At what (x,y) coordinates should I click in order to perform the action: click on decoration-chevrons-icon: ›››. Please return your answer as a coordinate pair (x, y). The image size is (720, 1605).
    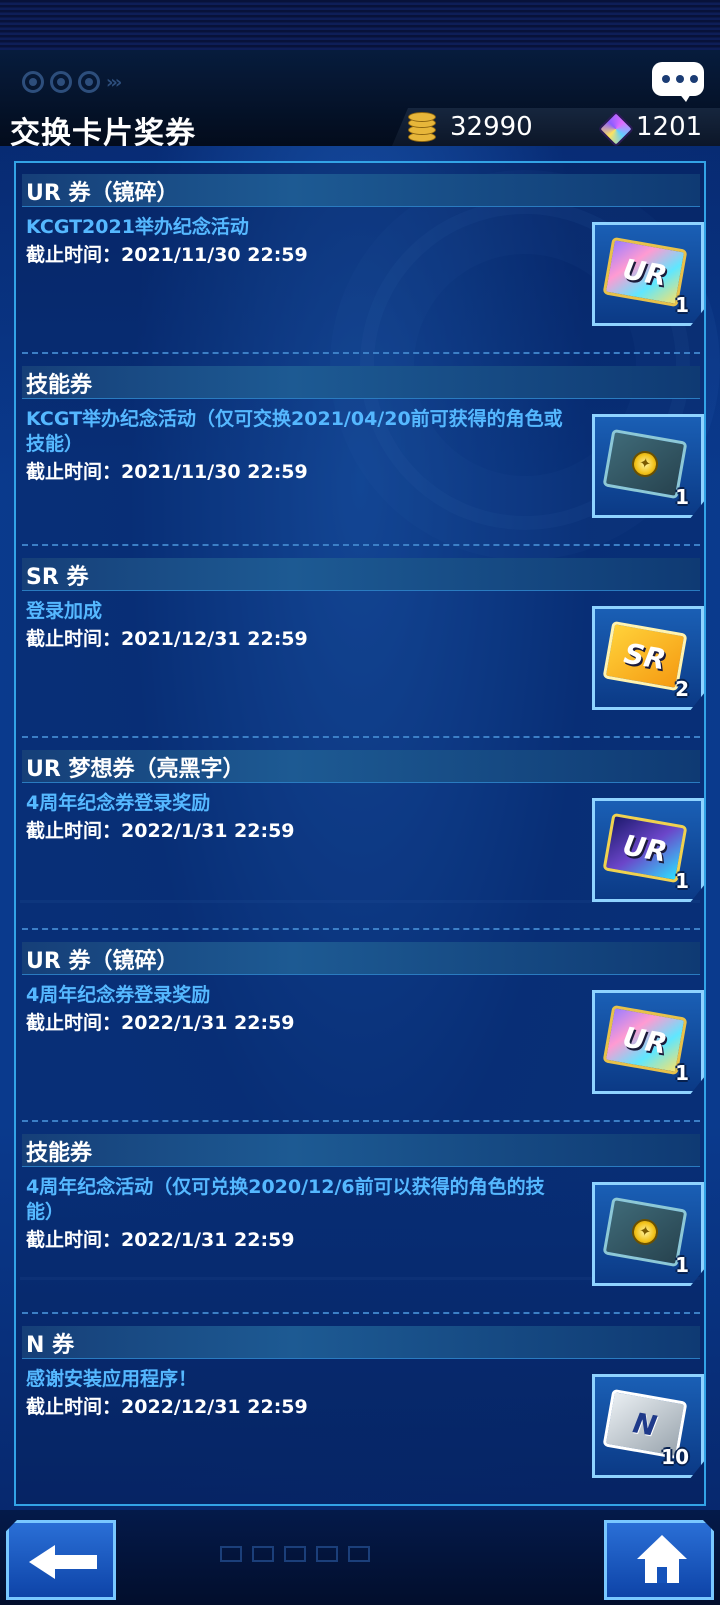
    Looking at the image, I should click on (114, 82).